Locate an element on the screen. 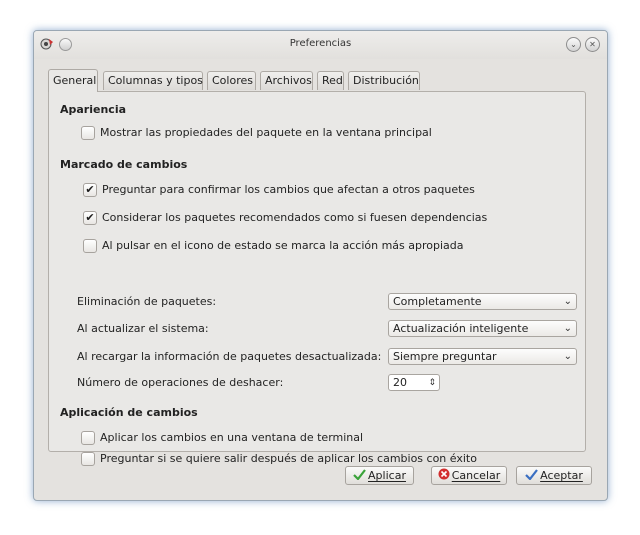  confirm-changes-checkbox: ✔ is located at coordinates (90, 190).